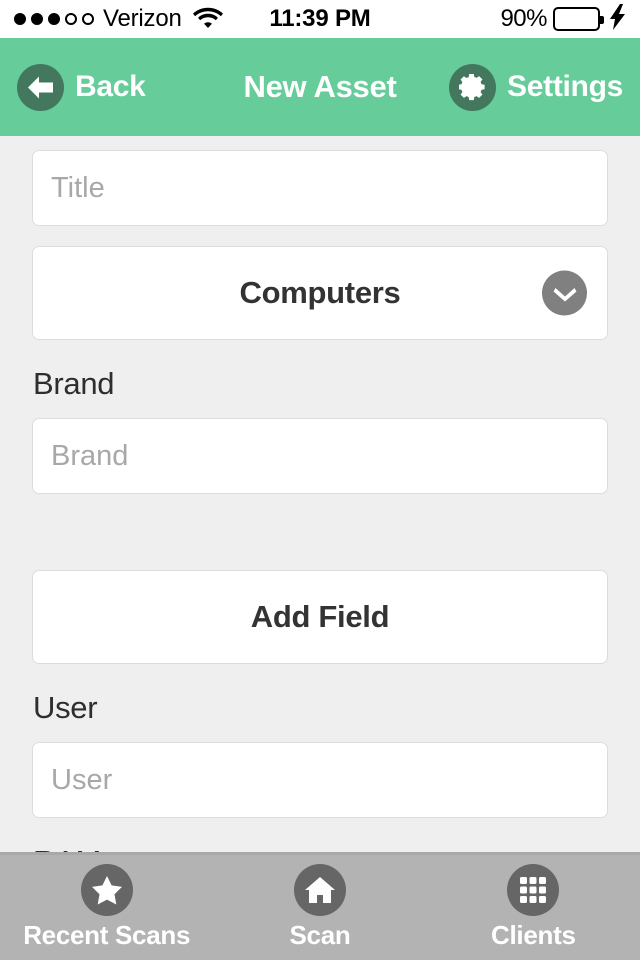 This screenshot has height=960, width=640. What do you see at coordinates (107, 935) in the screenshot?
I see `tab-recent-scans-label: Recent Scans` at bounding box center [107, 935].